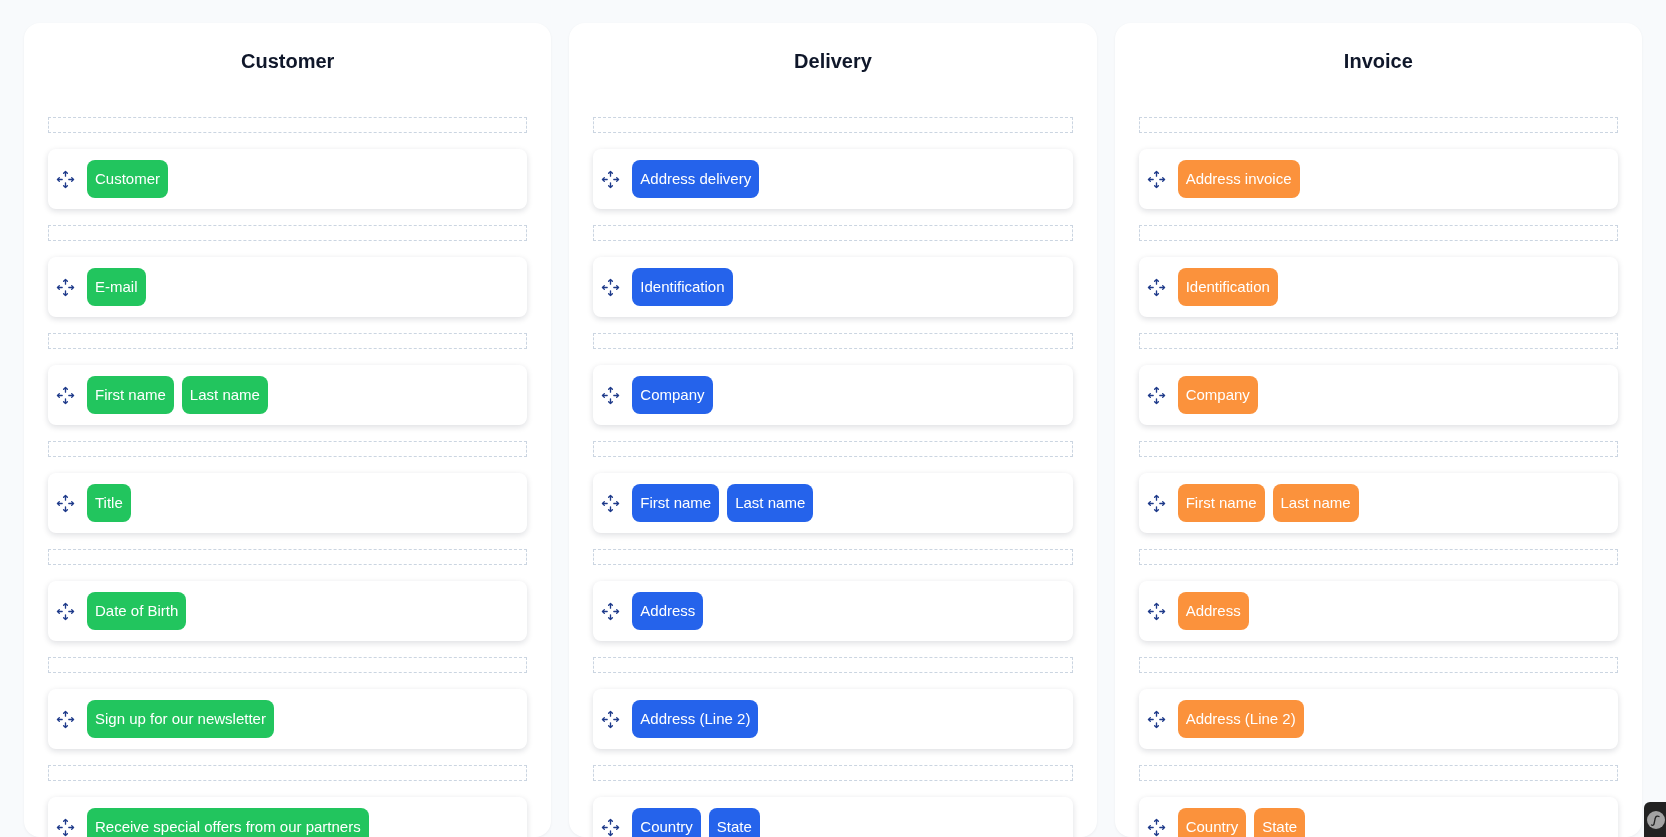 The width and height of the screenshot is (1666, 837). I want to click on field-tag: Address delivery, so click(696, 179).